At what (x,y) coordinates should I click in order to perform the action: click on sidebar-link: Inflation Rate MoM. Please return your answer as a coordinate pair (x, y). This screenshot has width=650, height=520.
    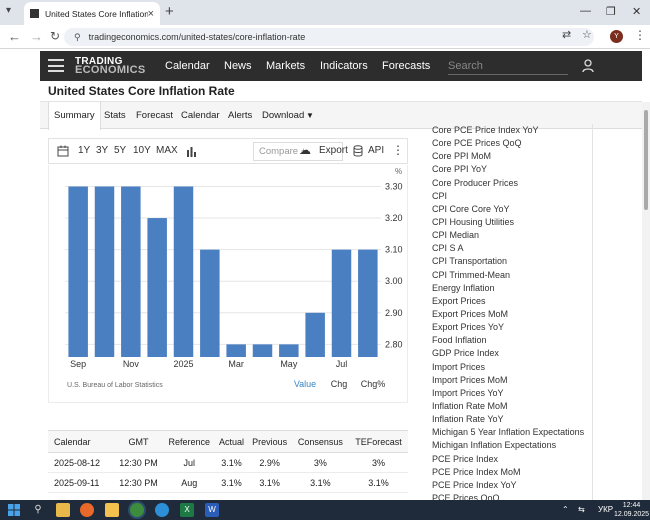
    Looking at the image, I should click on (508, 406).